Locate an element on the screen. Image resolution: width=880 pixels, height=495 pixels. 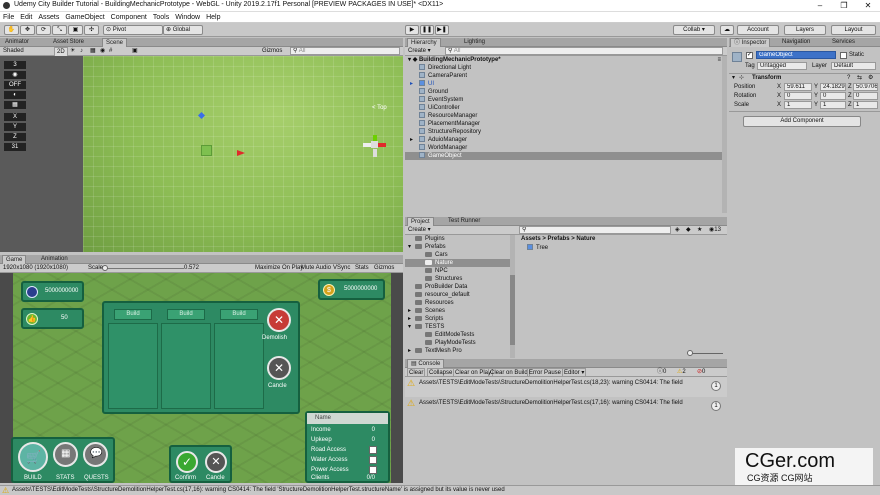
folder-item: resource_default is located at coordinates (442, 295).